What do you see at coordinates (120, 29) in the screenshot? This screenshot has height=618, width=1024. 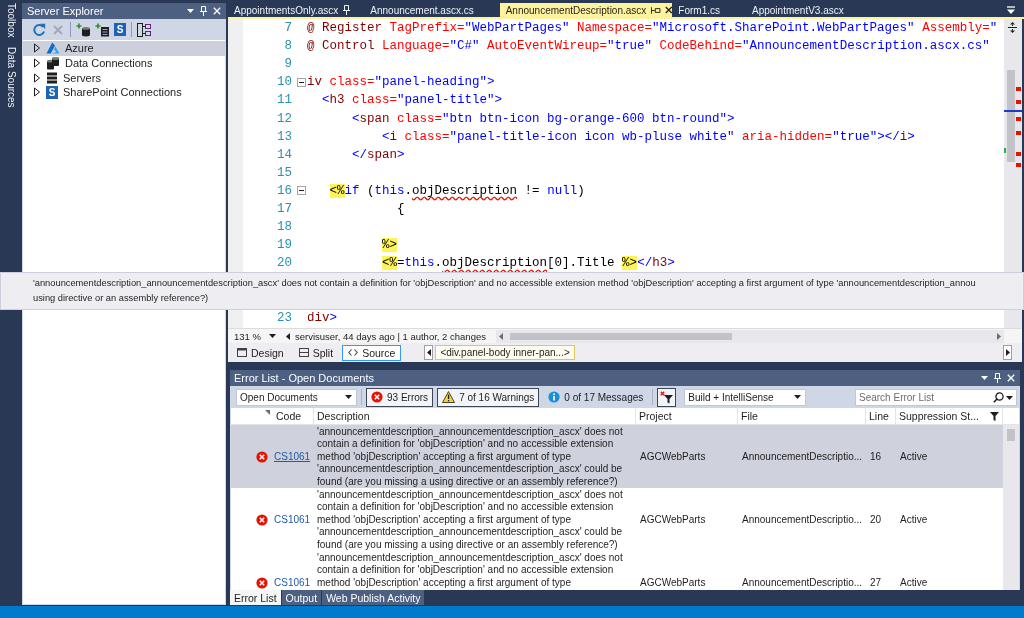 I see `letter-tile-icon: S` at bounding box center [120, 29].